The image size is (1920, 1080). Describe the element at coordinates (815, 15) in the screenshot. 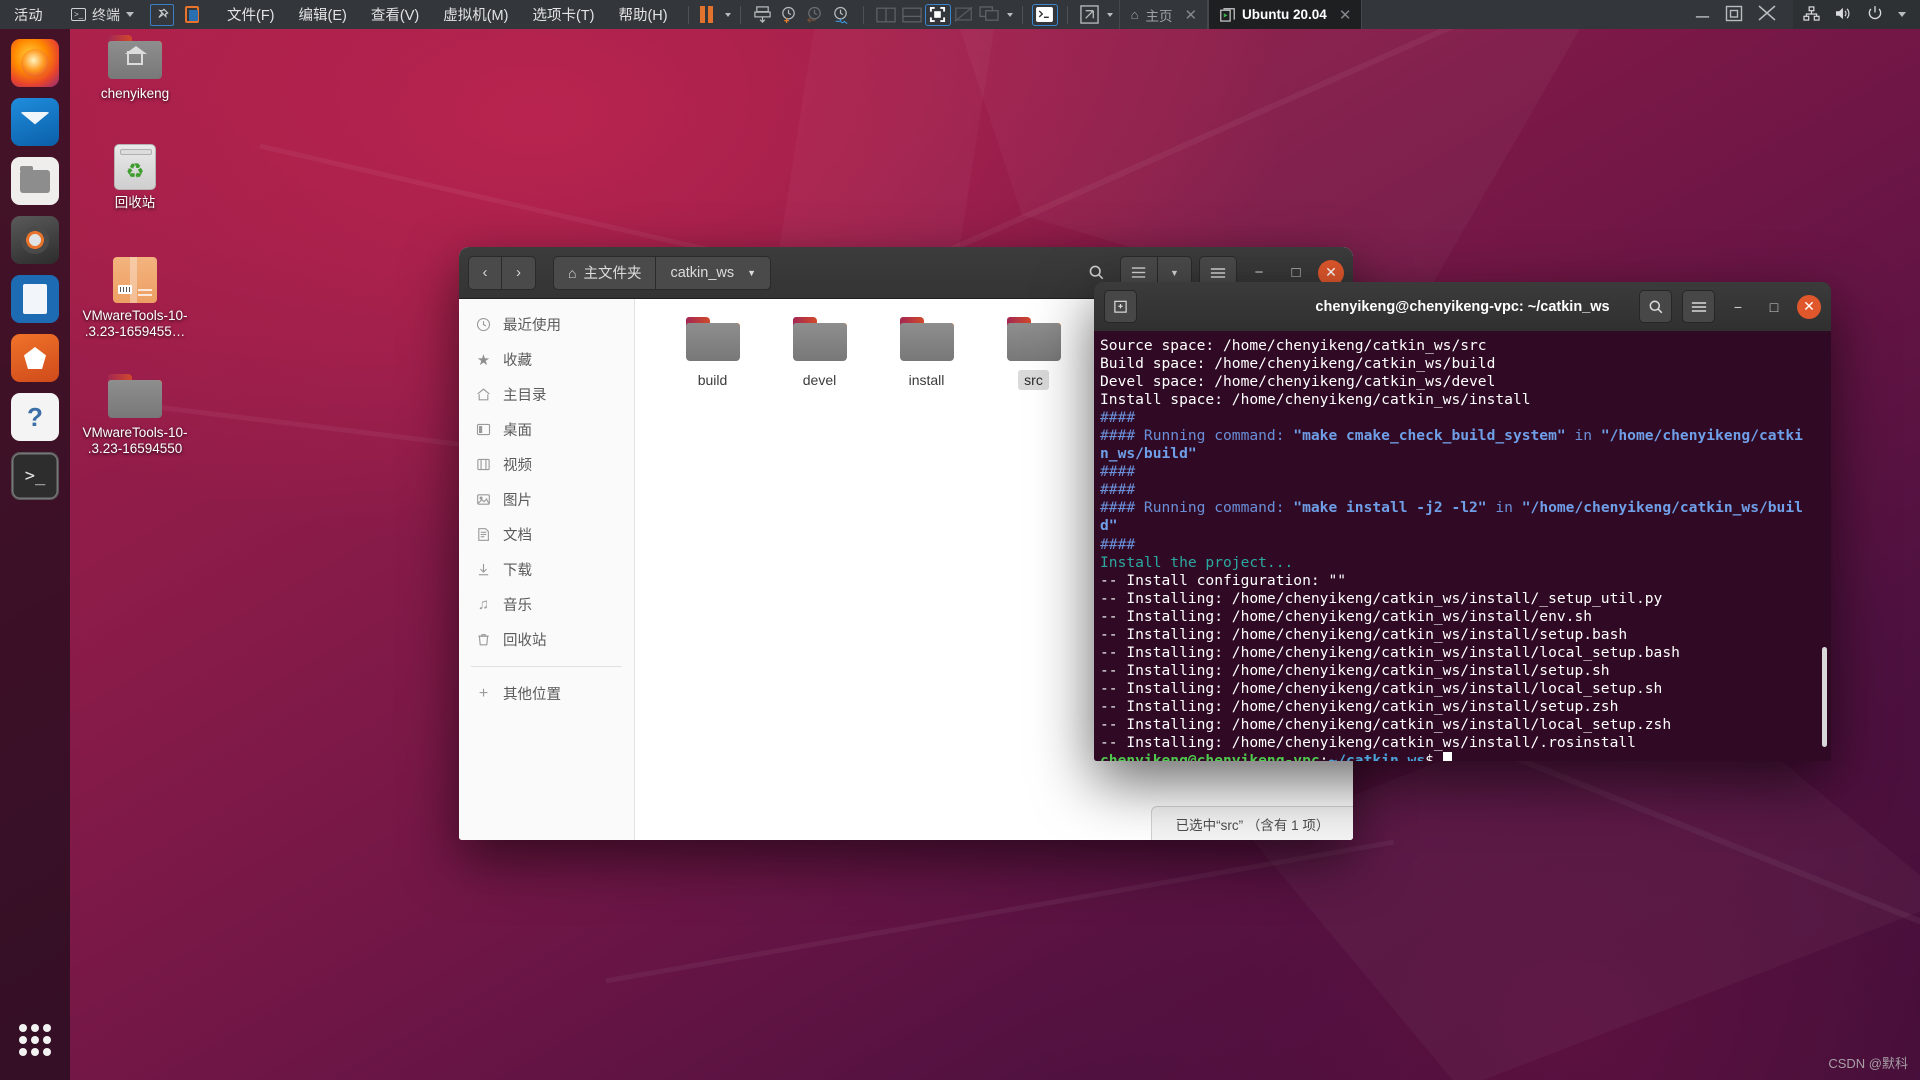

I see `revert-snapshot-icon` at that location.